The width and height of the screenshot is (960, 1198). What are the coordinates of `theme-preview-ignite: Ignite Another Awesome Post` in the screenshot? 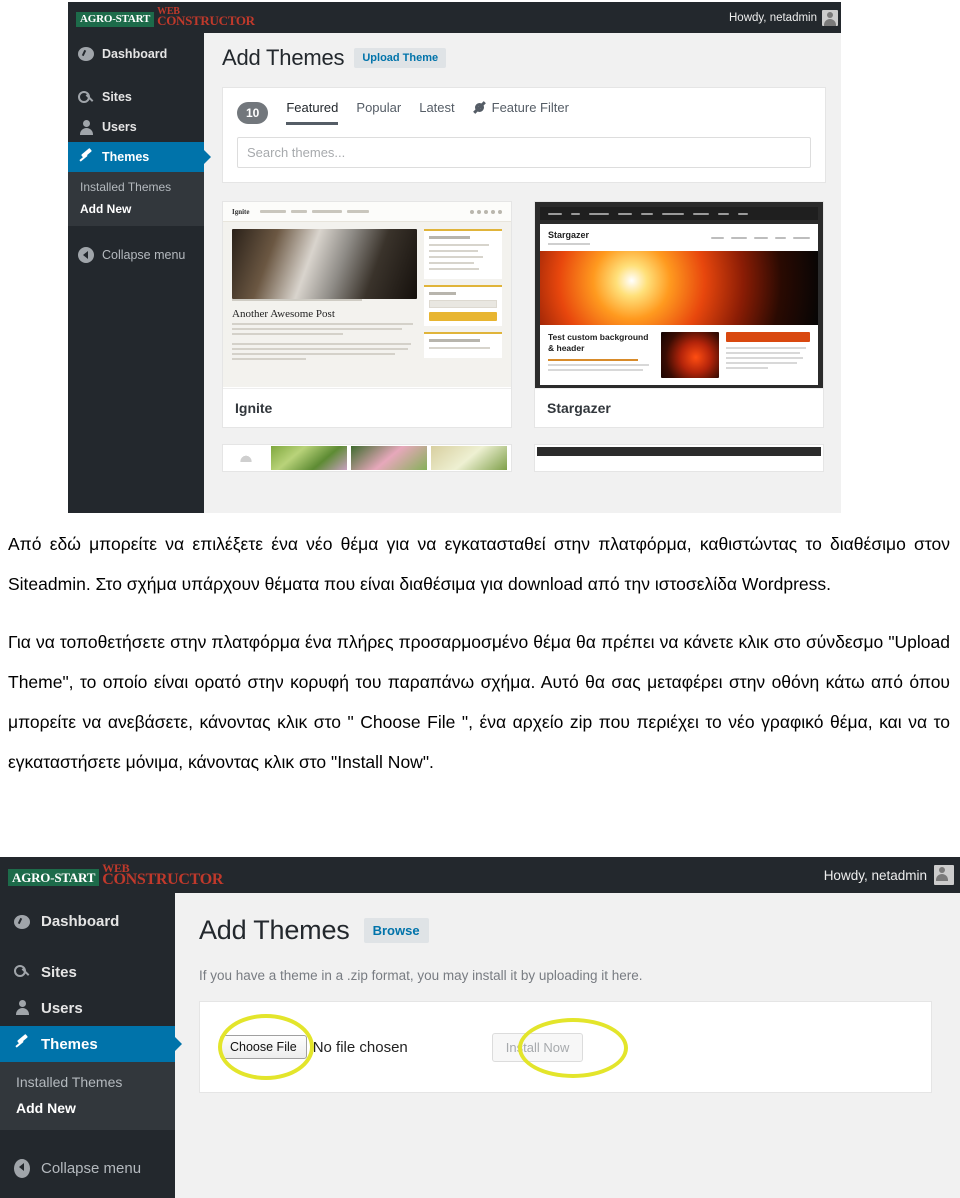 It's located at (367, 295).